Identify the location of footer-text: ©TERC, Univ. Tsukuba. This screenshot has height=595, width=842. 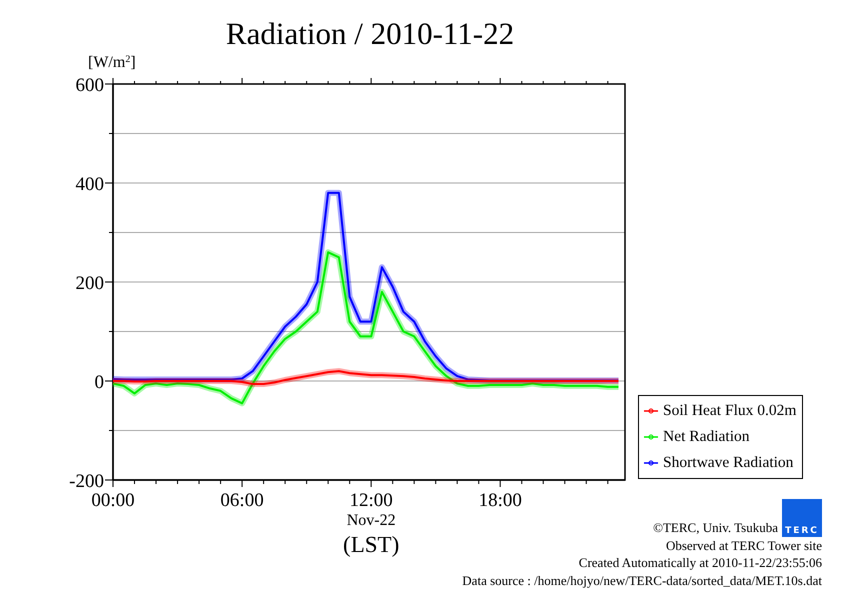
(715, 527).